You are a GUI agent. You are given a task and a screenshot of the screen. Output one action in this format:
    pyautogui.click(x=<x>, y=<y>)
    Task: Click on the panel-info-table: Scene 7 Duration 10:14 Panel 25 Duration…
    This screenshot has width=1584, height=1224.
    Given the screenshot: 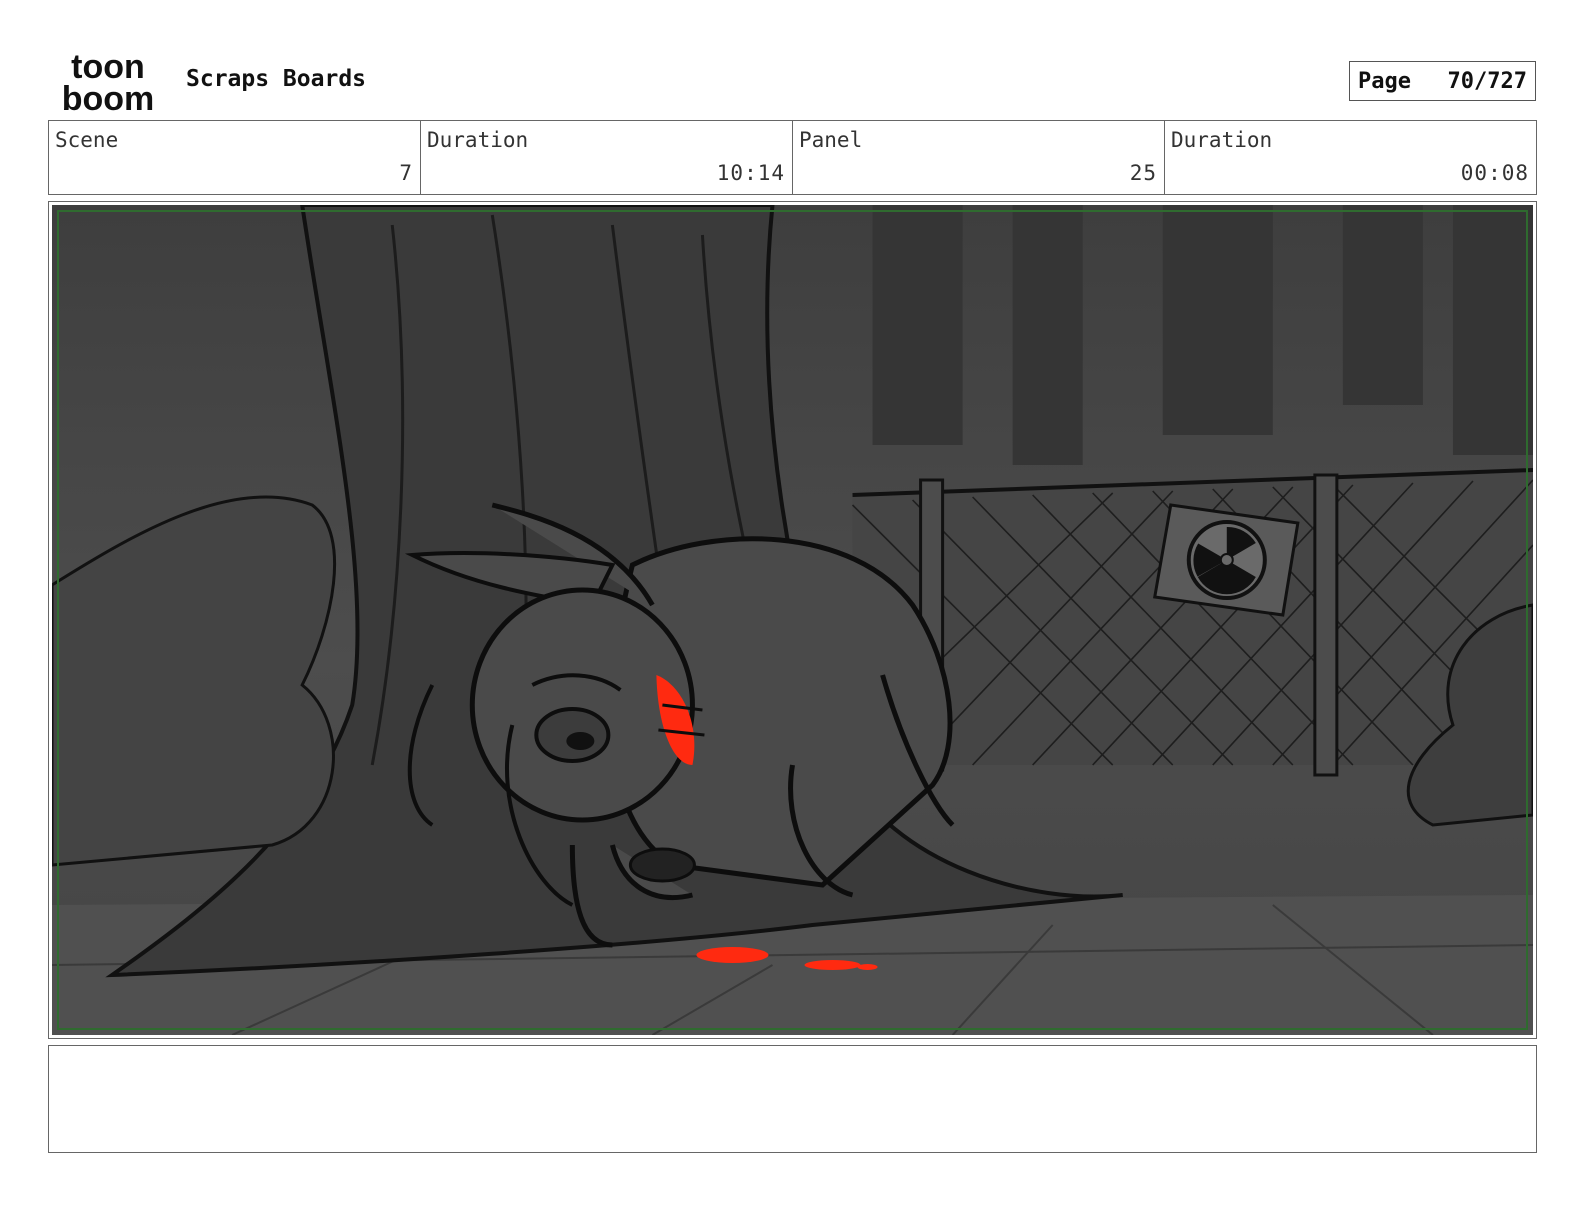 What is the action you would take?
    pyautogui.click(x=792, y=157)
    